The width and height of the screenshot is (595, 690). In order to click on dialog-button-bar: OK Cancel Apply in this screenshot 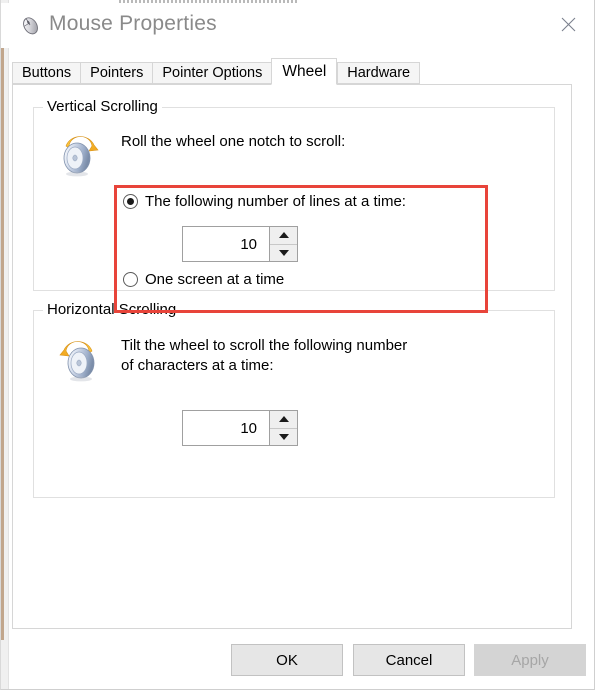, I will do `click(297, 664)`.